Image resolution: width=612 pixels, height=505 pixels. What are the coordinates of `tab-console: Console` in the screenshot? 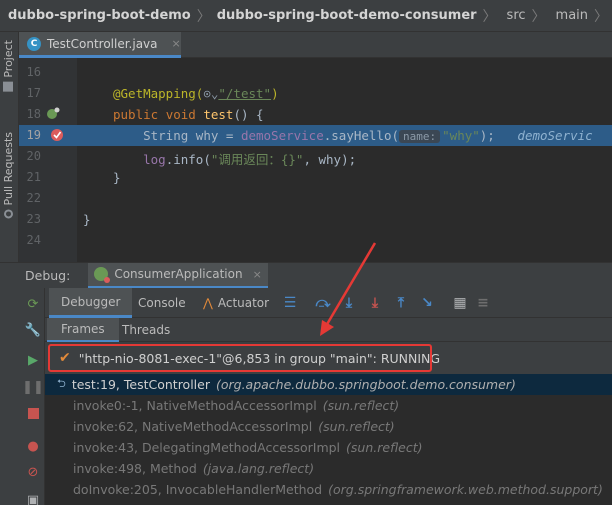 It's located at (162, 303).